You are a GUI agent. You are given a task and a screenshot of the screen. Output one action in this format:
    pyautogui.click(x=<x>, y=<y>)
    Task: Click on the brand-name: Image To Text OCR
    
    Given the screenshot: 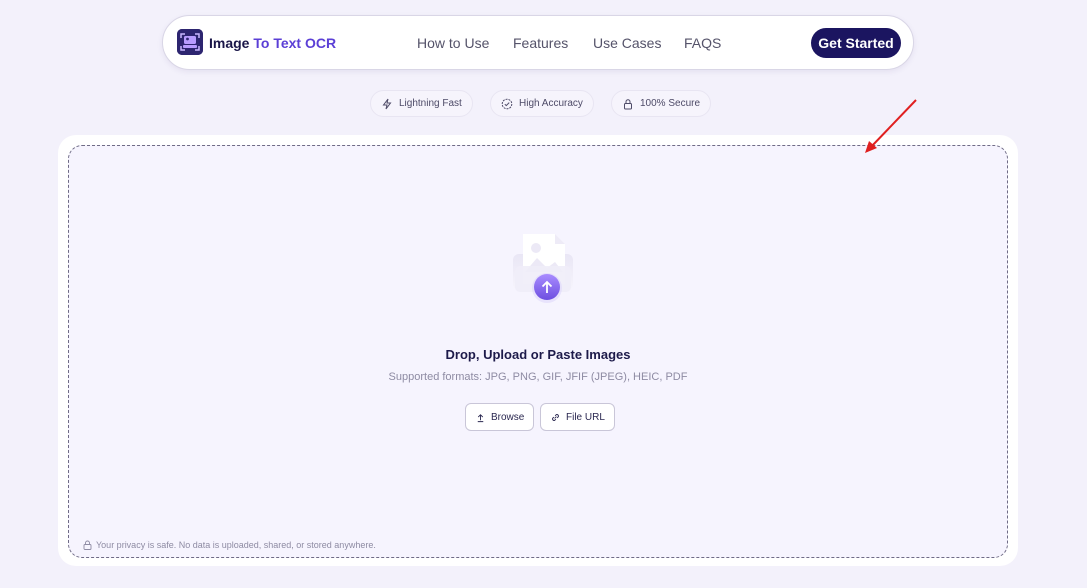 What is the action you would take?
    pyautogui.click(x=272, y=43)
    